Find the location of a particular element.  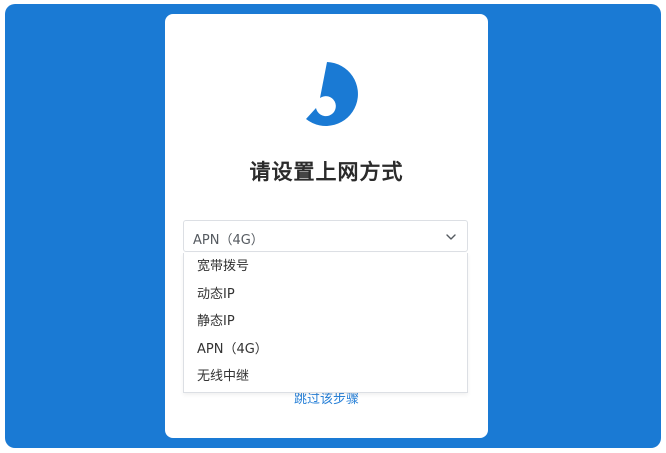

connection-type-selected-value: APN（4G） is located at coordinates (228, 240).